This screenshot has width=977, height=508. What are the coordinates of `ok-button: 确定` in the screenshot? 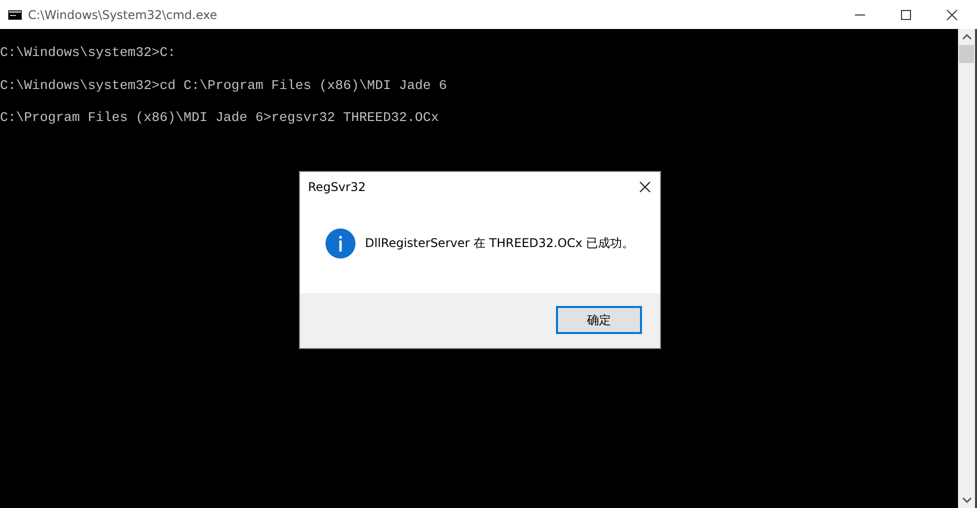 It's located at (599, 320).